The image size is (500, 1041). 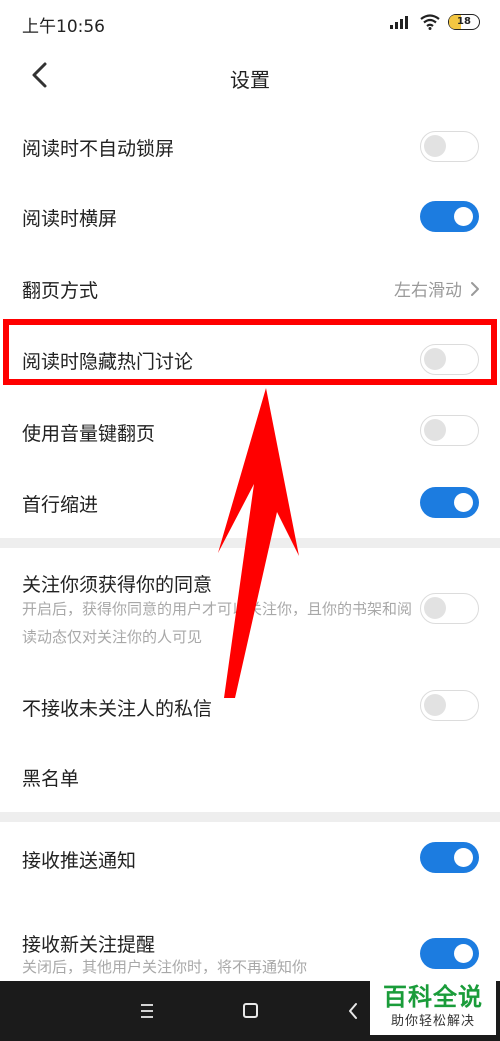 What do you see at coordinates (353, 1011) in the screenshot?
I see `back-icon` at bounding box center [353, 1011].